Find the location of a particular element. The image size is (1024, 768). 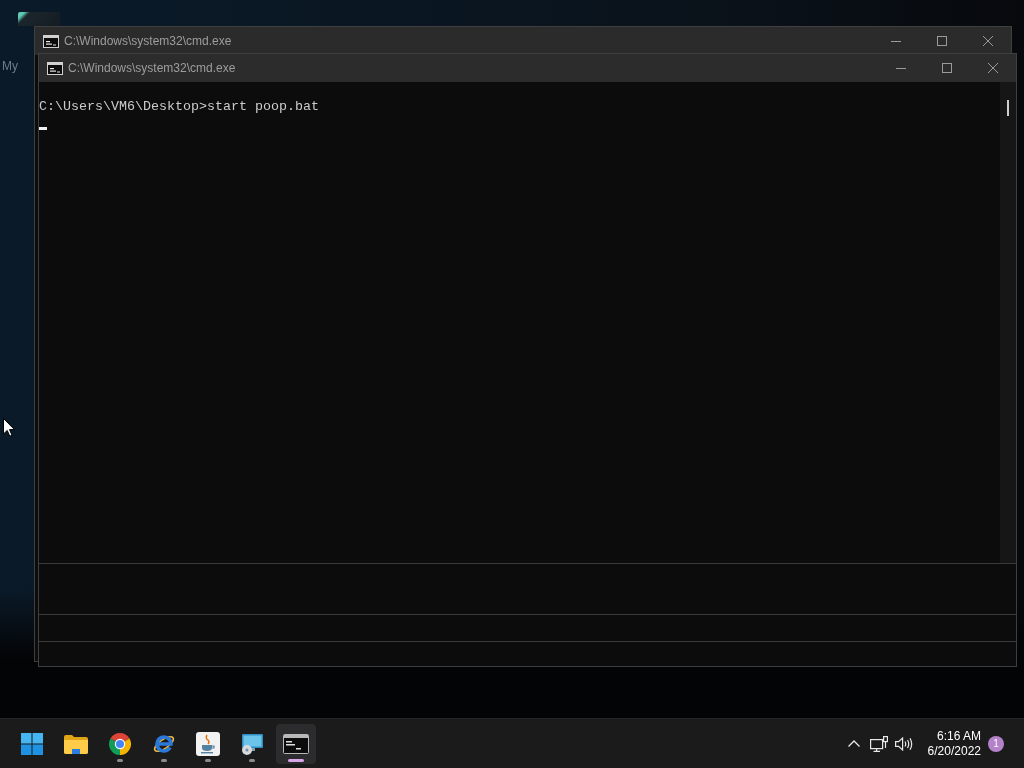

desktop-icon is located at coordinates (39, 19).